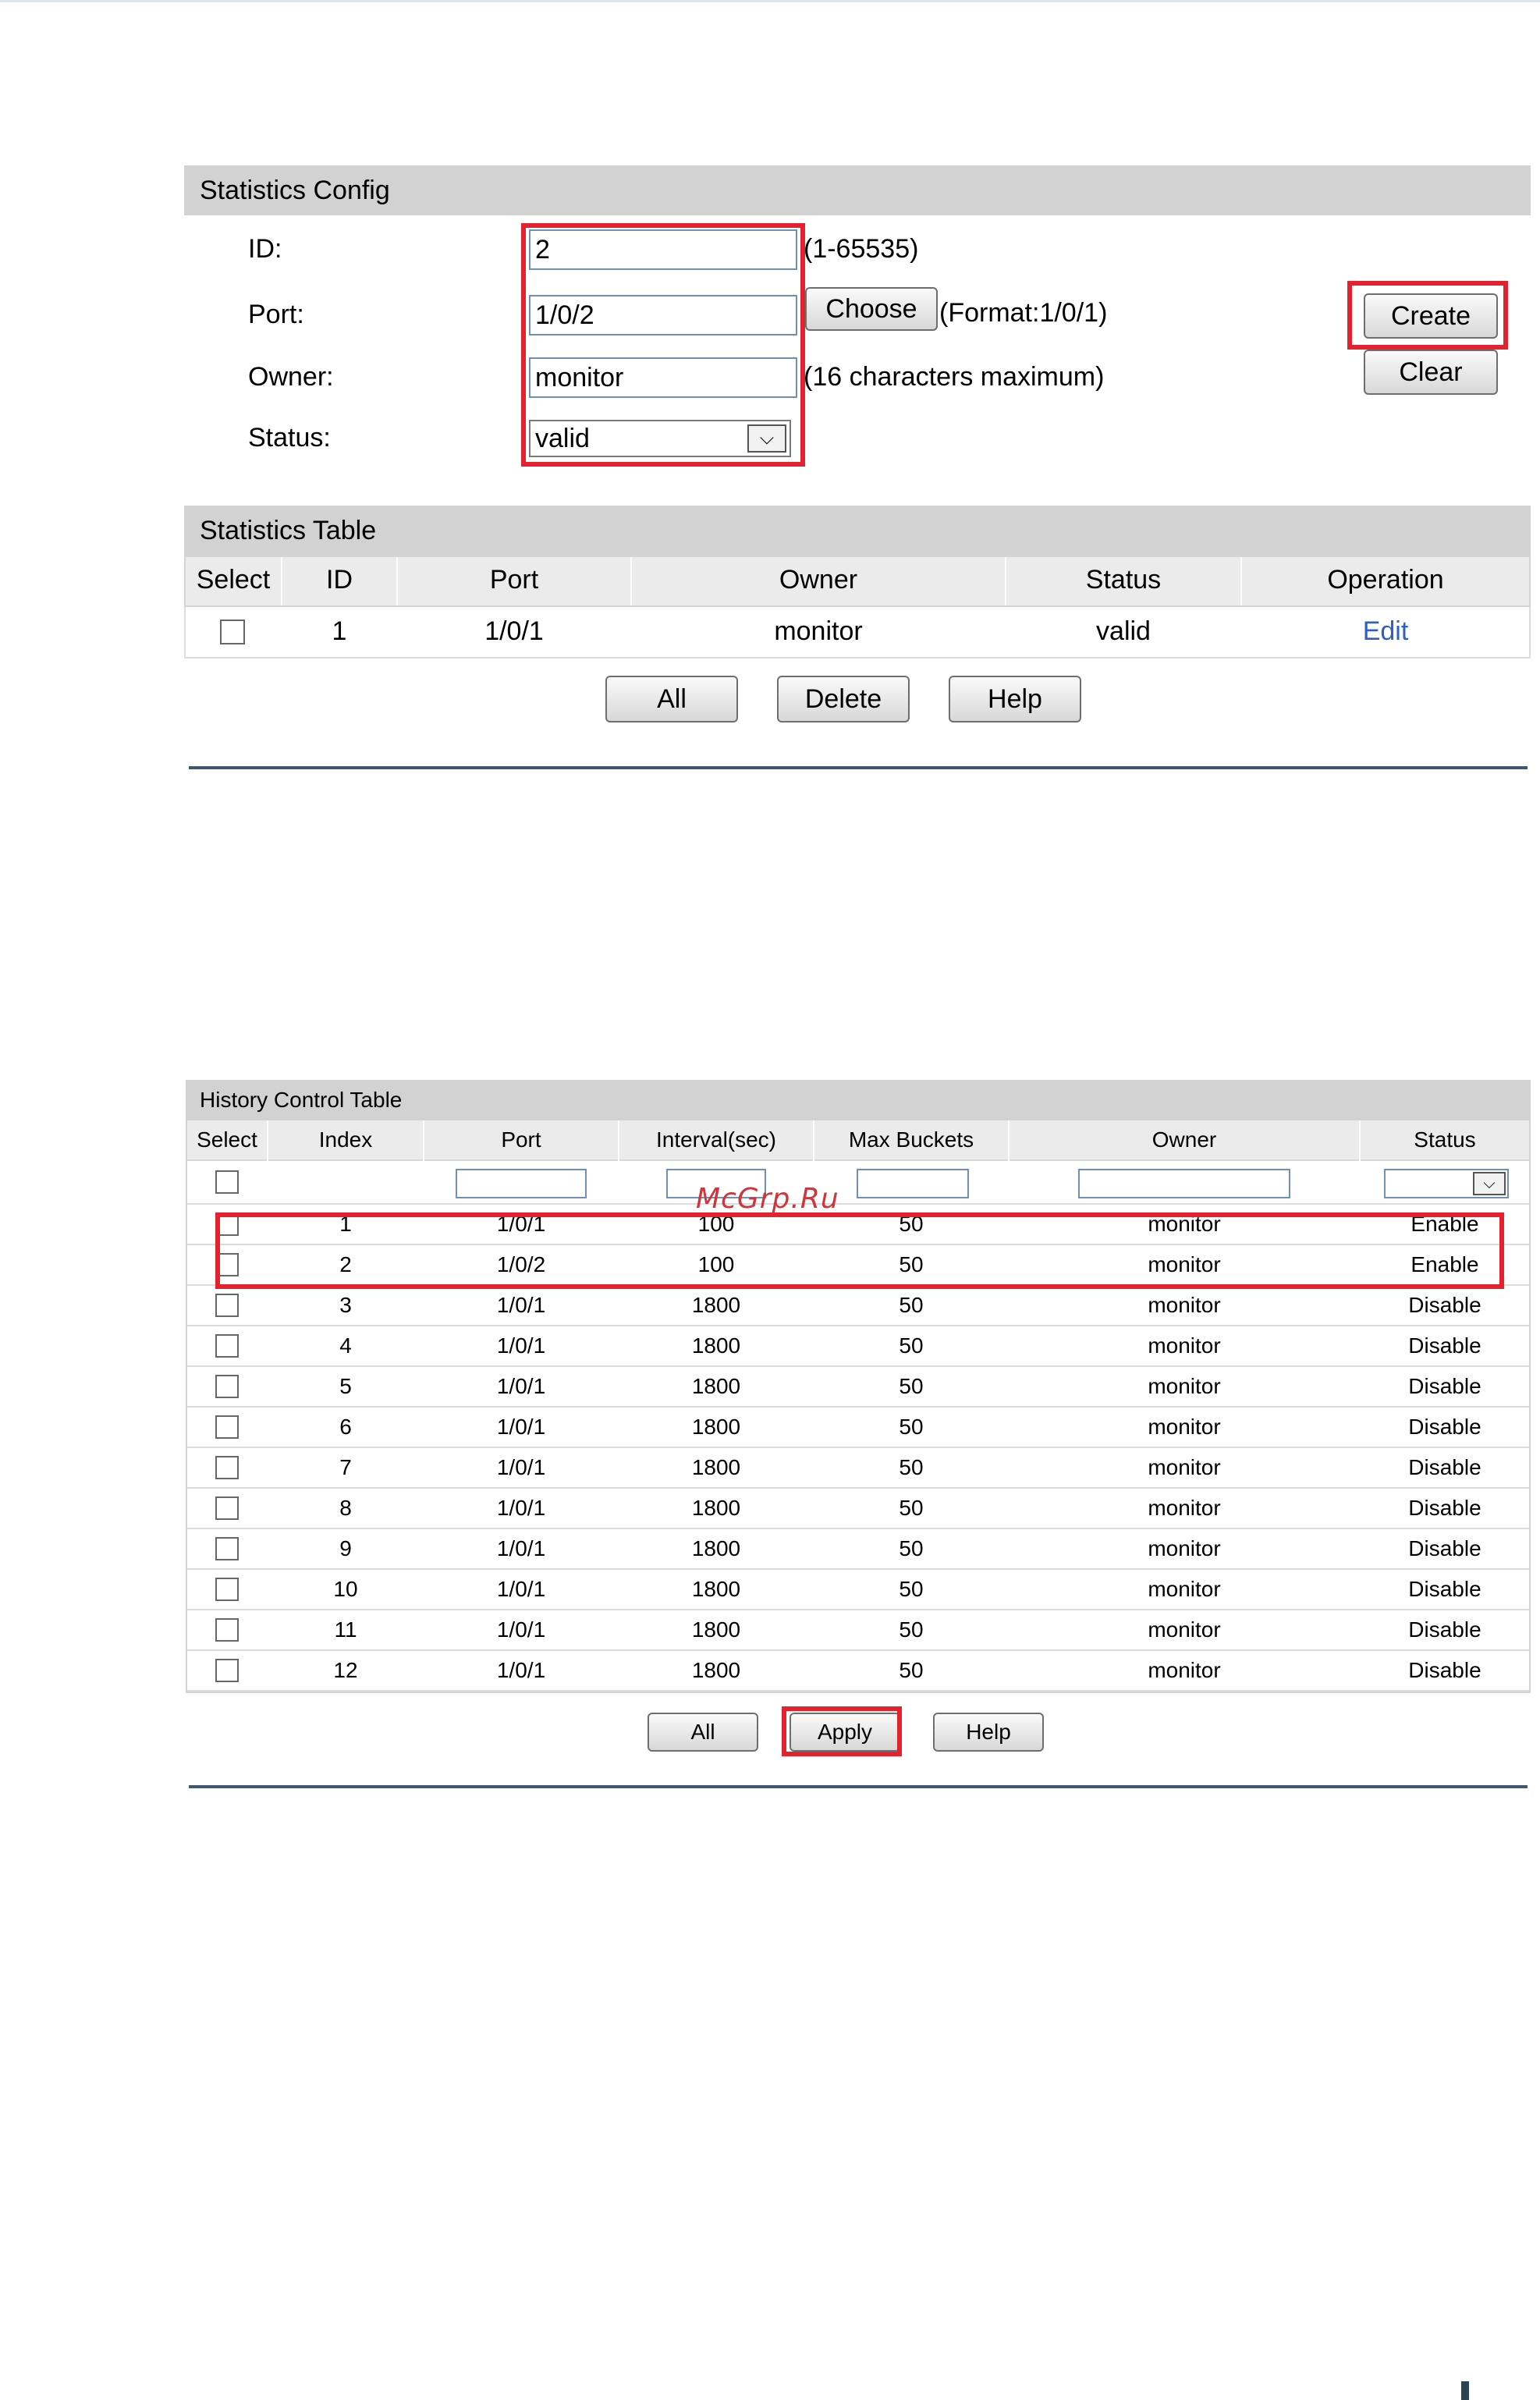 This screenshot has width=1540, height=2400. I want to click on delete-button: Delete, so click(843, 699).